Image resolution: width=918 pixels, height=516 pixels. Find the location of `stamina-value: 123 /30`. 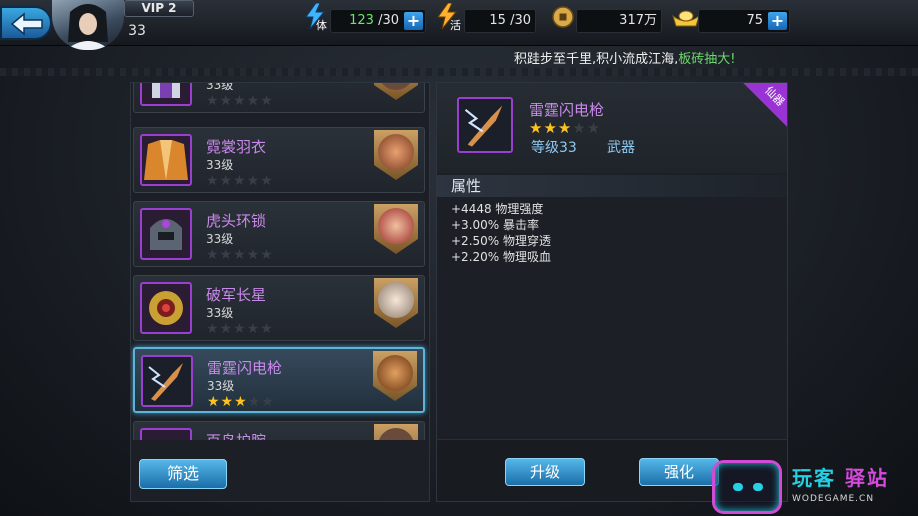

stamina-value: 123 /30 is located at coordinates (374, 20).